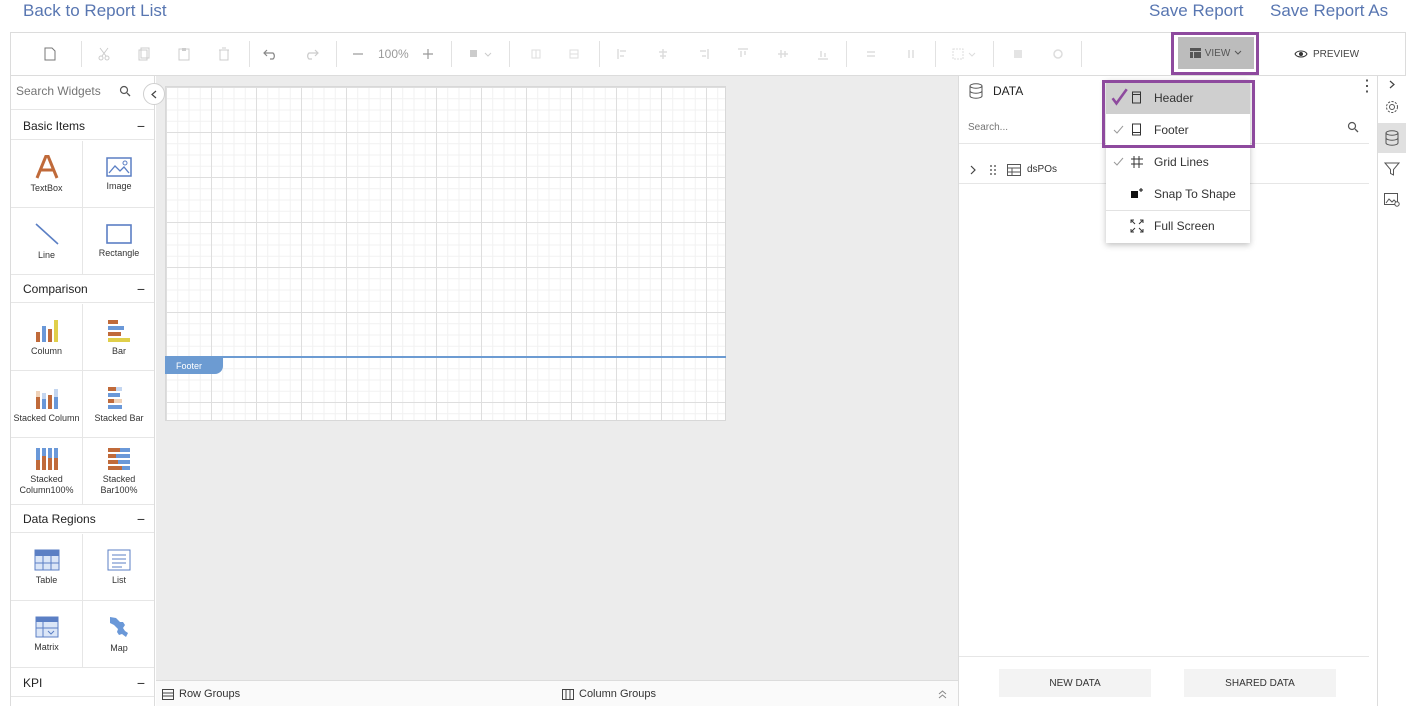 The height and width of the screenshot is (710, 1406). I want to click on image-settings-icon, so click(1392, 200).